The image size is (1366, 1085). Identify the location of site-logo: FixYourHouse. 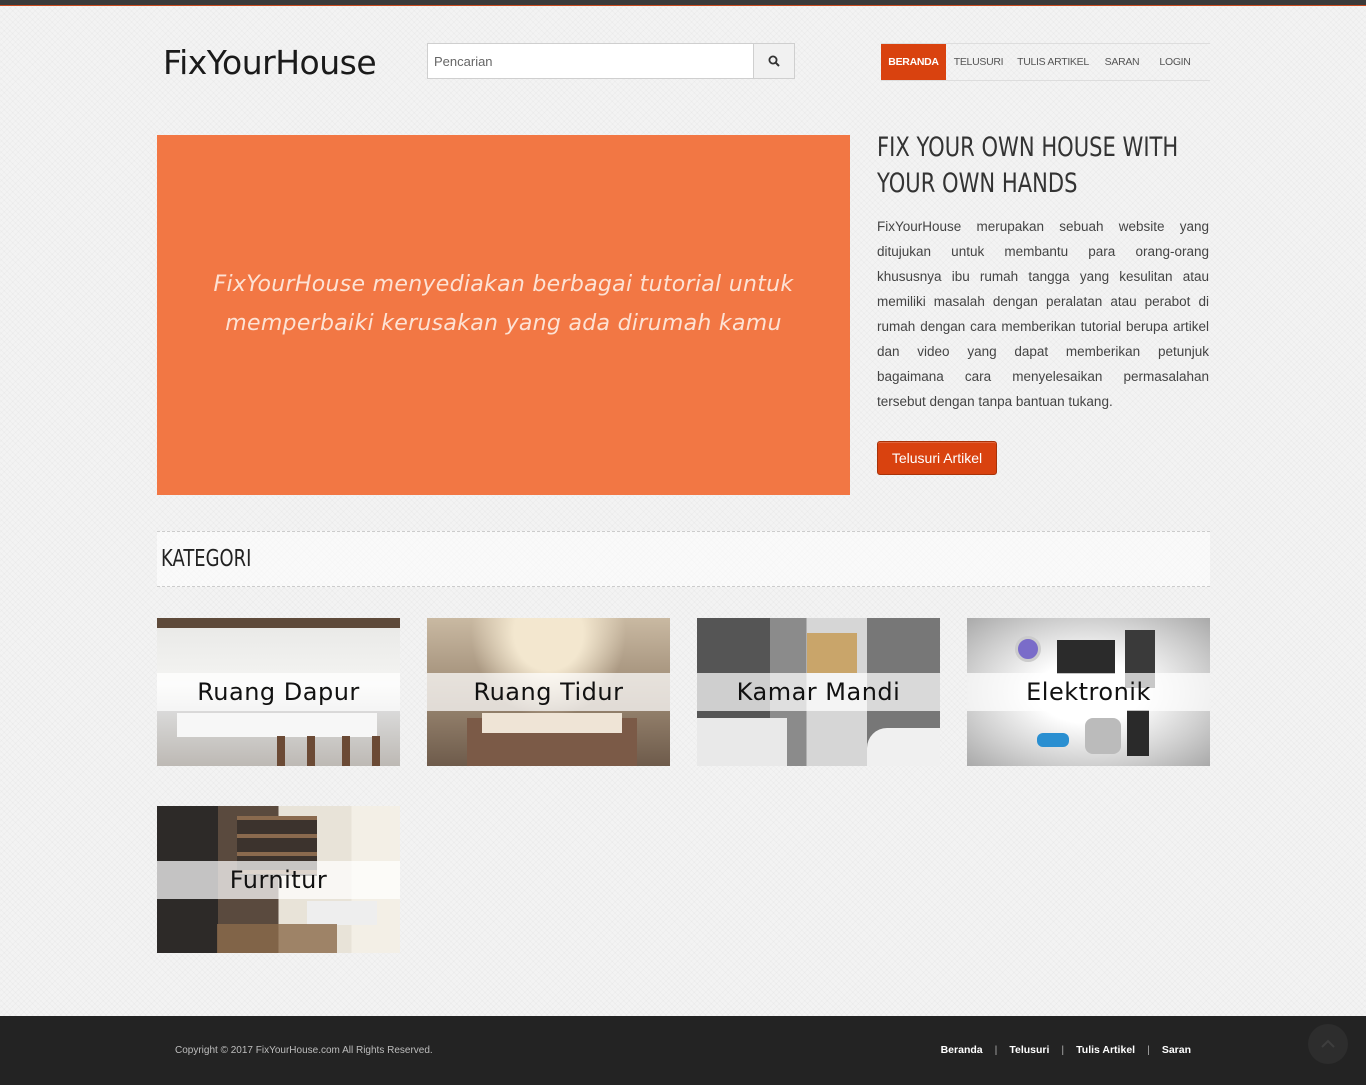
(270, 62).